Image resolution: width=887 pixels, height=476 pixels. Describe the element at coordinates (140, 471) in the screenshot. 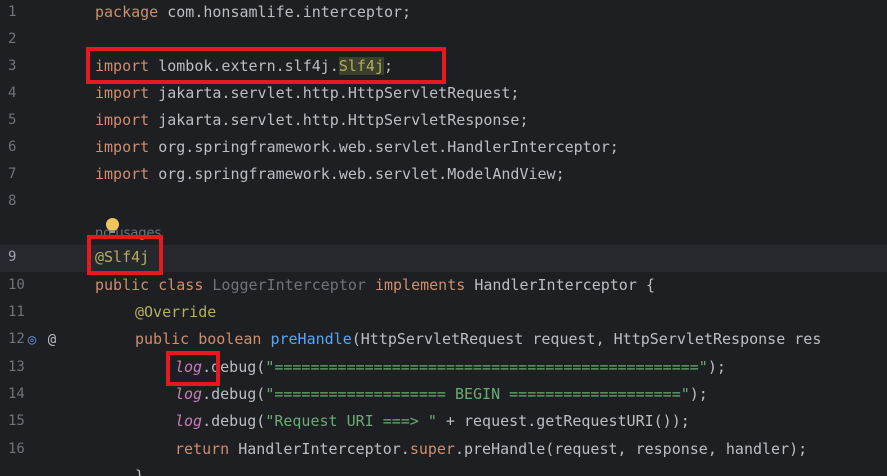

I see `closing-brace: }` at that location.